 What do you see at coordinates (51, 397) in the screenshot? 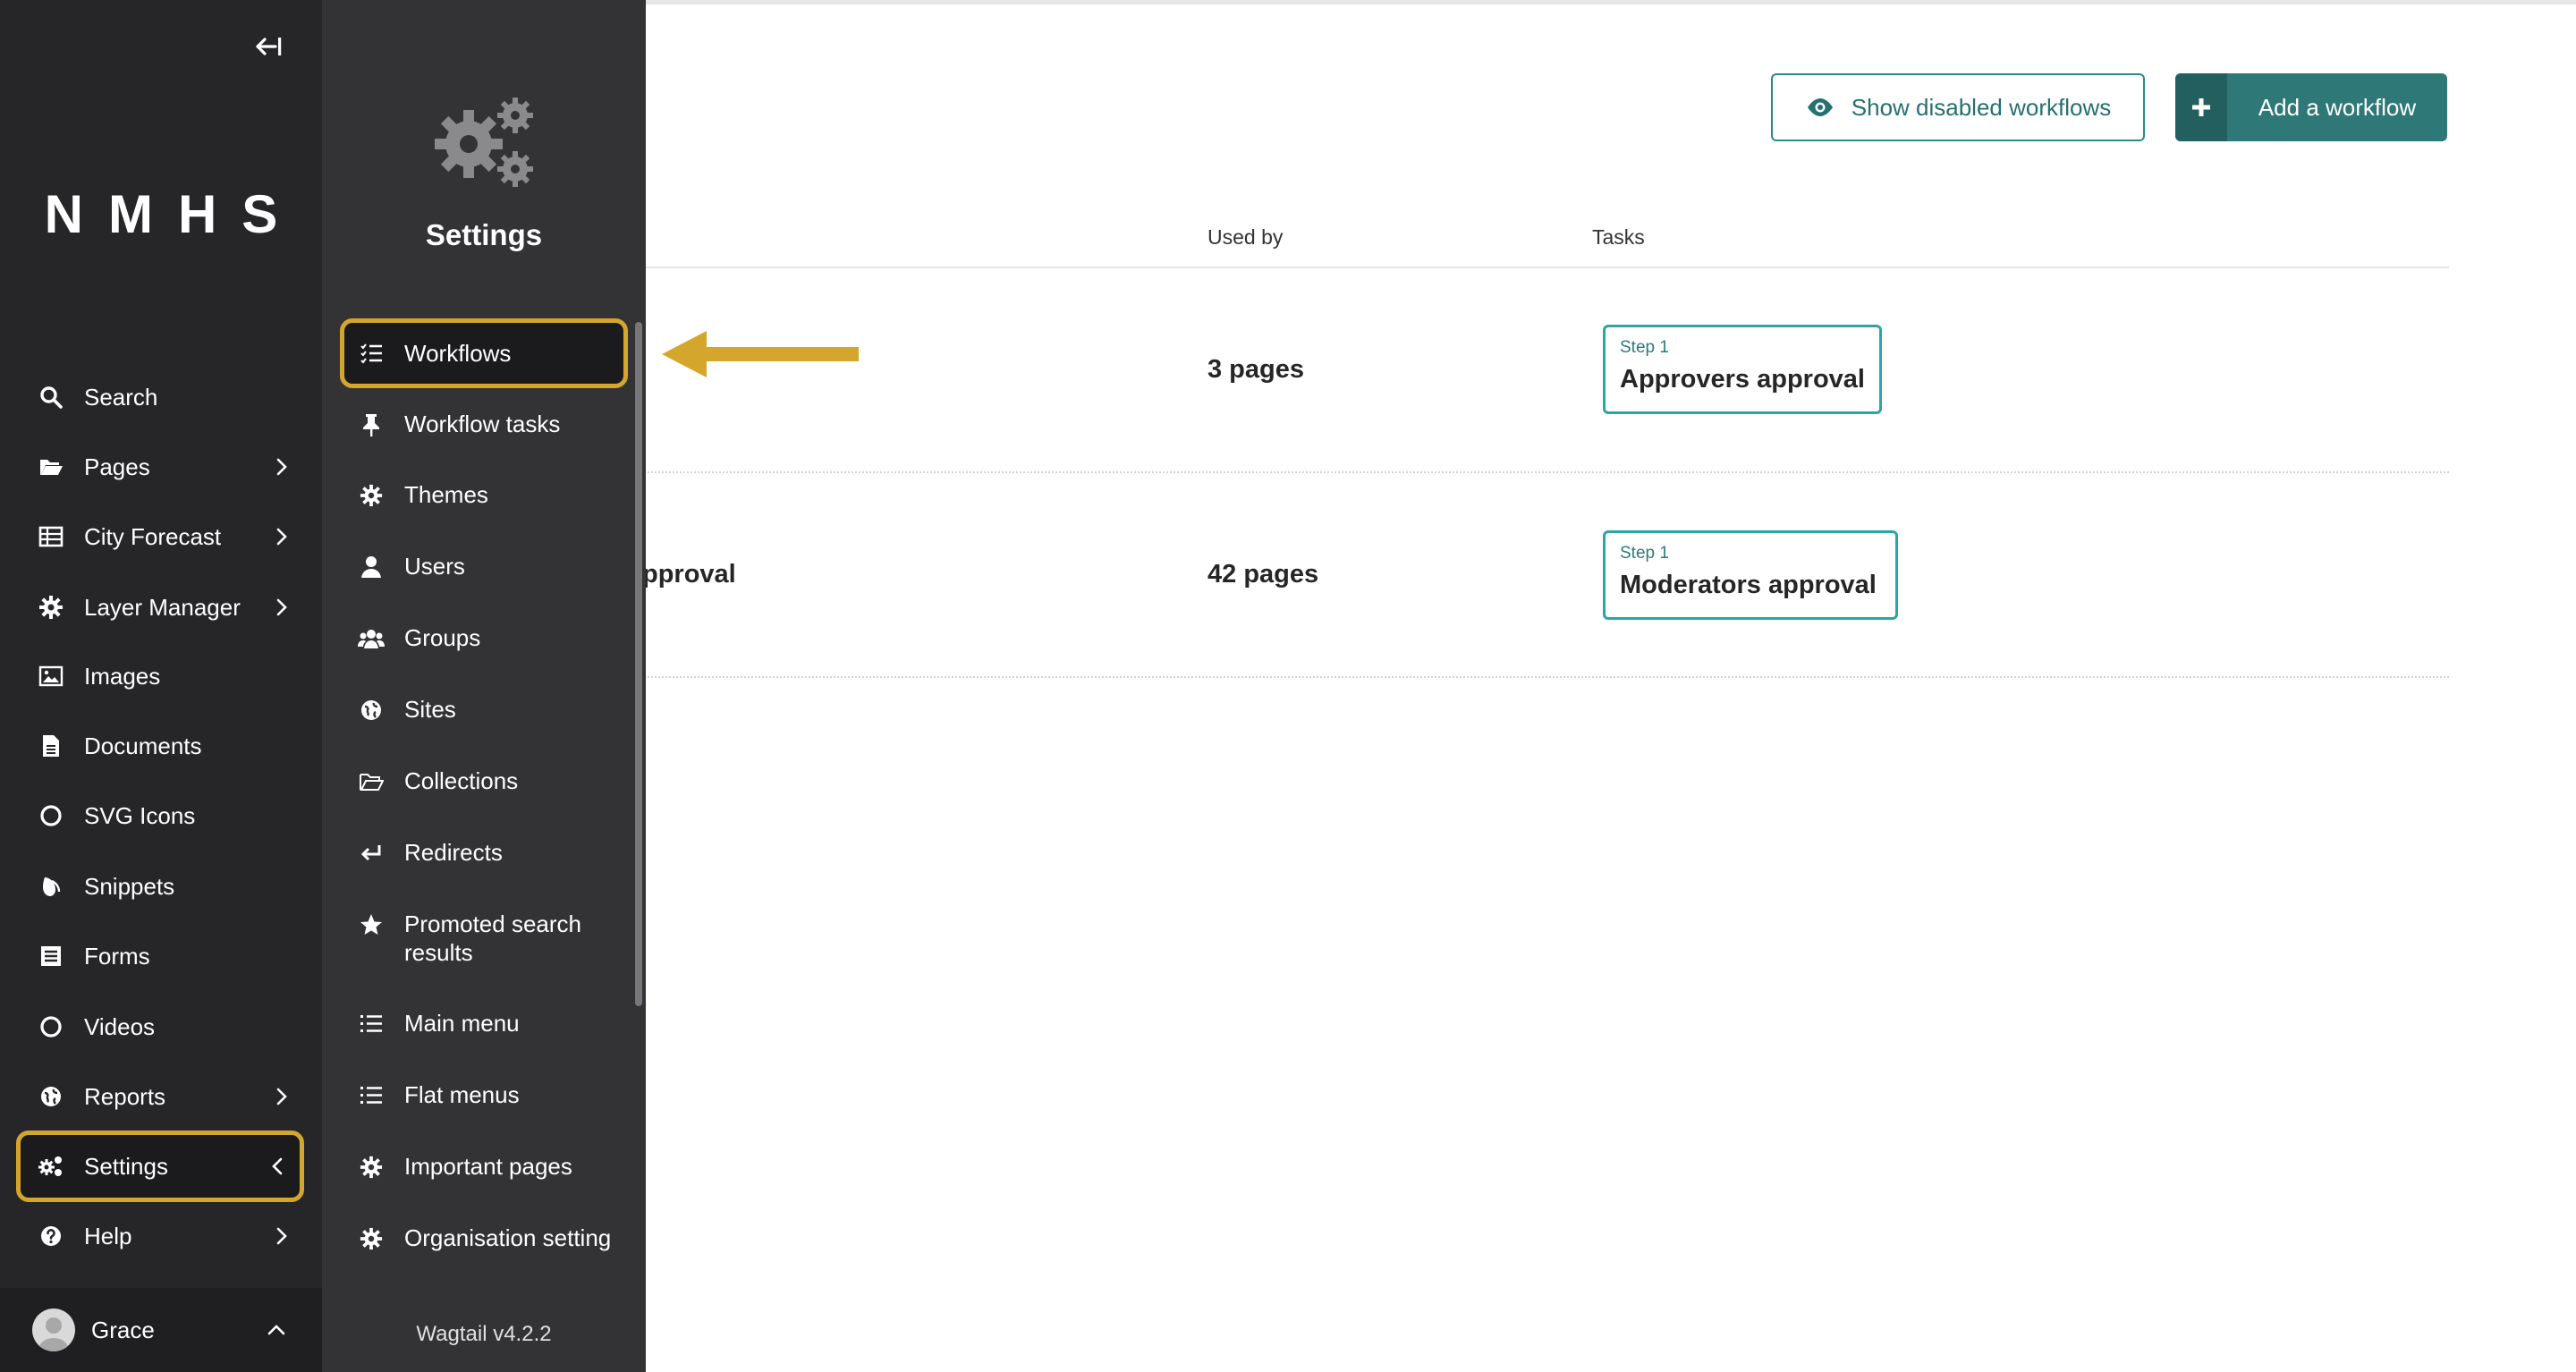
I see `search-icon` at bounding box center [51, 397].